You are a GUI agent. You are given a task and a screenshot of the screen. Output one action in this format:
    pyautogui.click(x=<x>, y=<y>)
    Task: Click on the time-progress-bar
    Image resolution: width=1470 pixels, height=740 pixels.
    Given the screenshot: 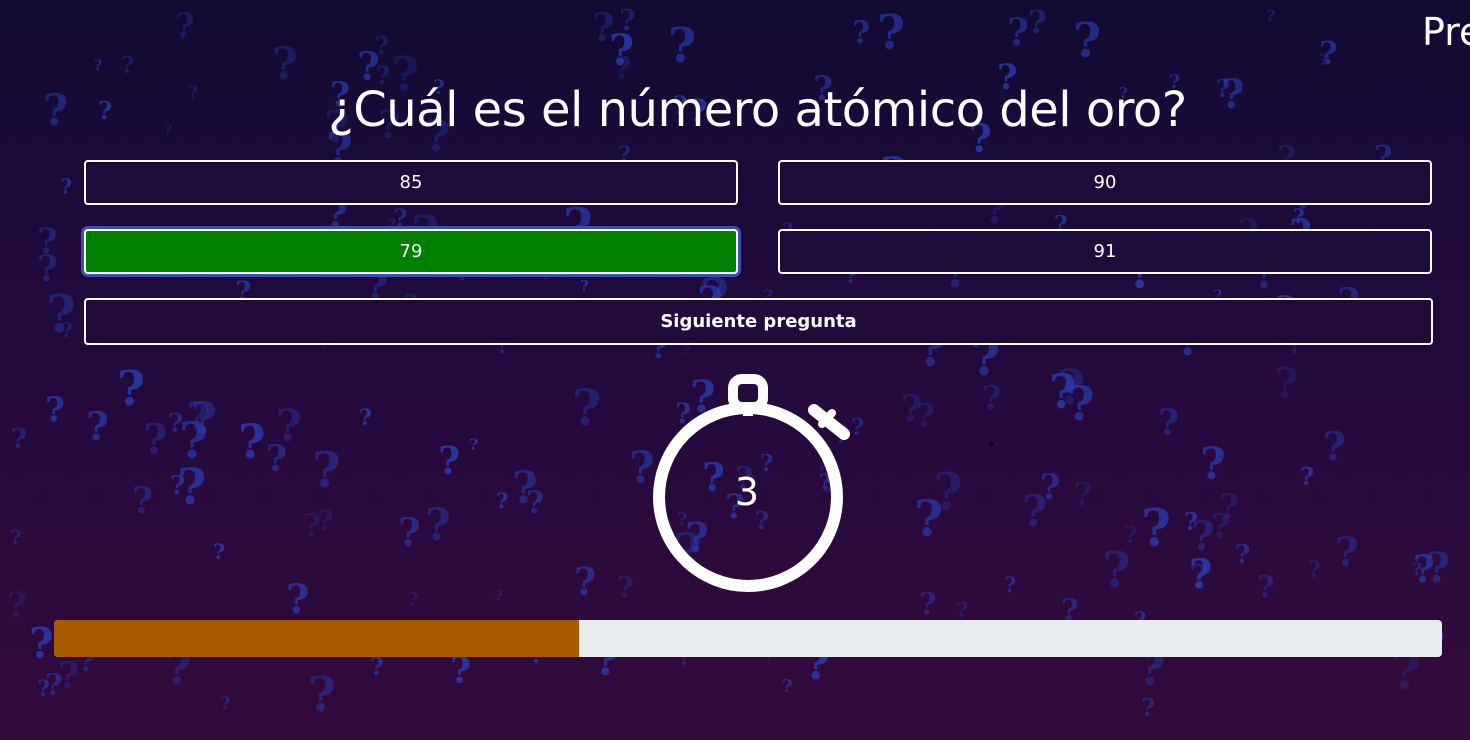 What is the action you would take?
    pyautogui.click(x=748, y=638)
    